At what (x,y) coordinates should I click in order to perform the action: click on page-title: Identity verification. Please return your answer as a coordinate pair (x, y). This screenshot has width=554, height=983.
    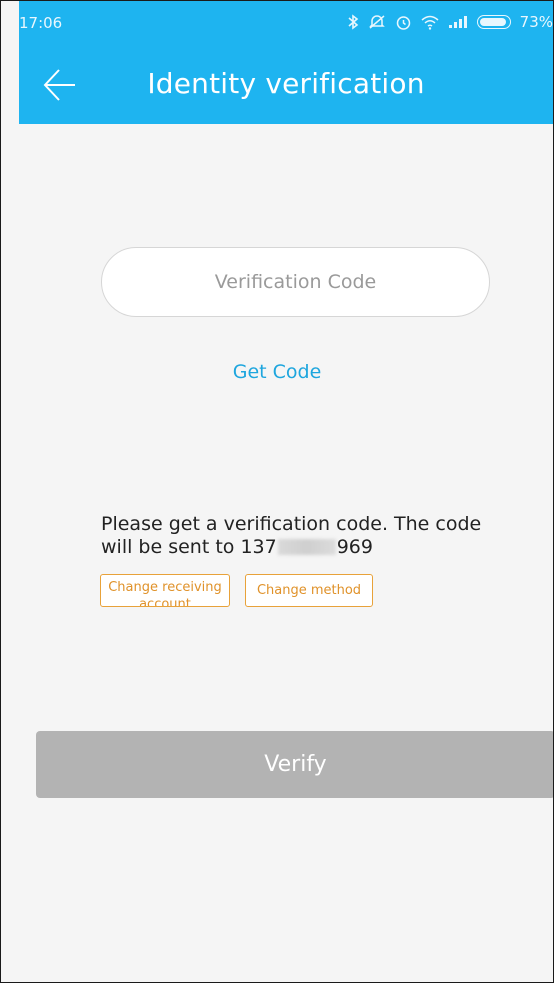
    Looking at the image, I should click on (286, 83).